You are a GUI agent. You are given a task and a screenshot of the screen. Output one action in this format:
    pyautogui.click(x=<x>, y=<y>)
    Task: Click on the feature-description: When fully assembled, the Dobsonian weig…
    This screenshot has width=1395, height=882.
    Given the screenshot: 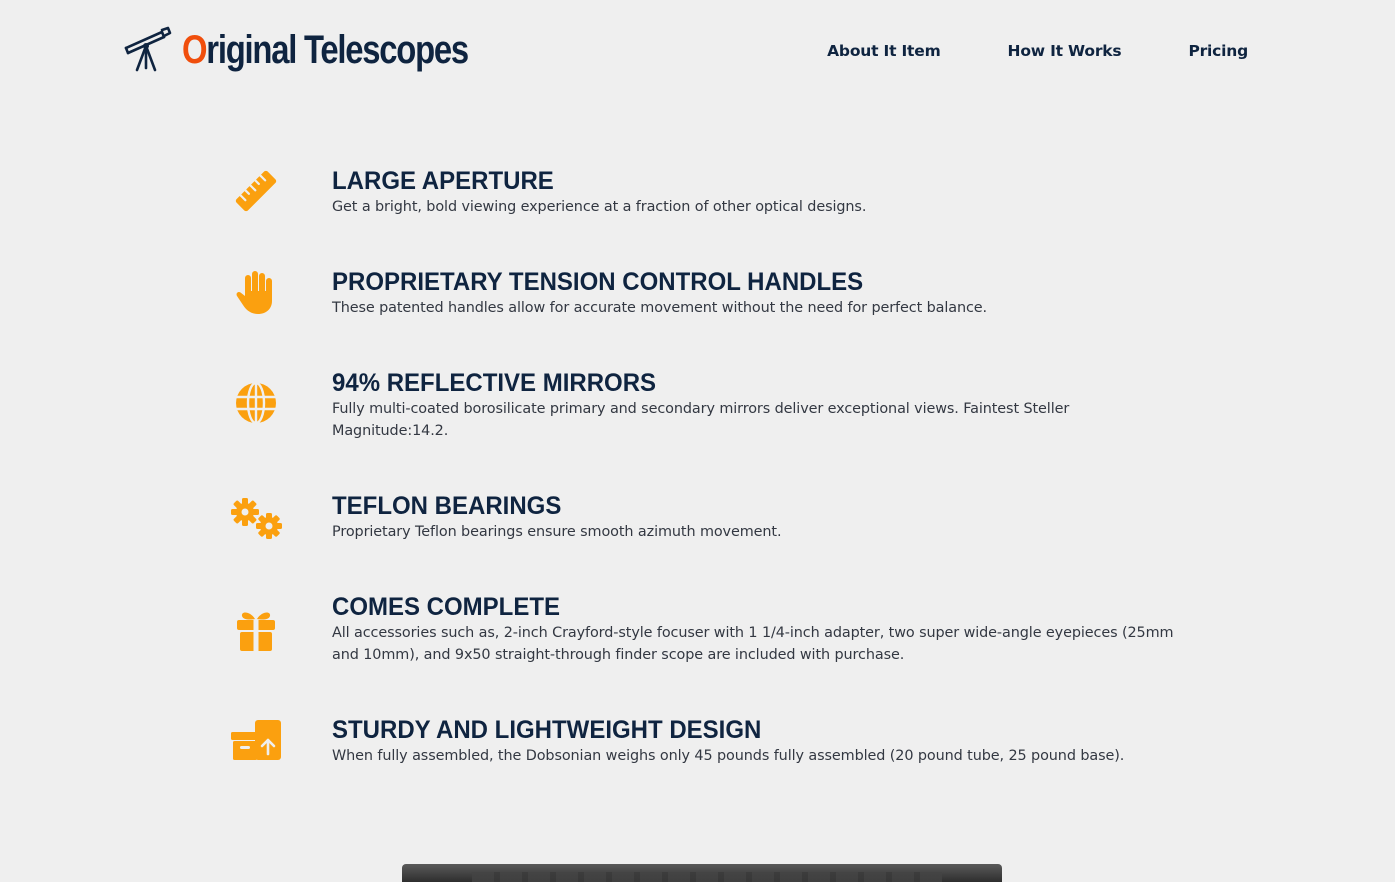 What is the action you would take?
    pyautogui.click(x=728, y=756)
    